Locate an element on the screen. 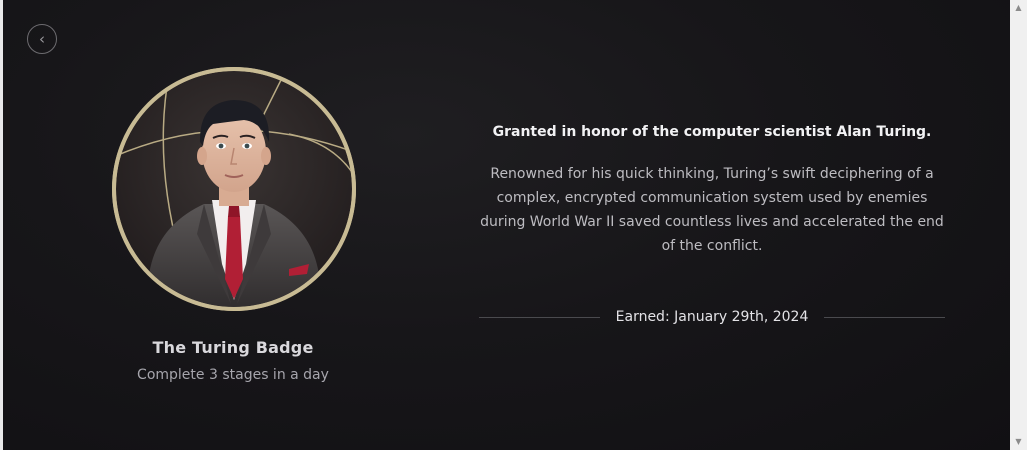 The image size is (1027, 450). scroll-up-arrow-icon: ▲ is located at coordinates (1018, 8).